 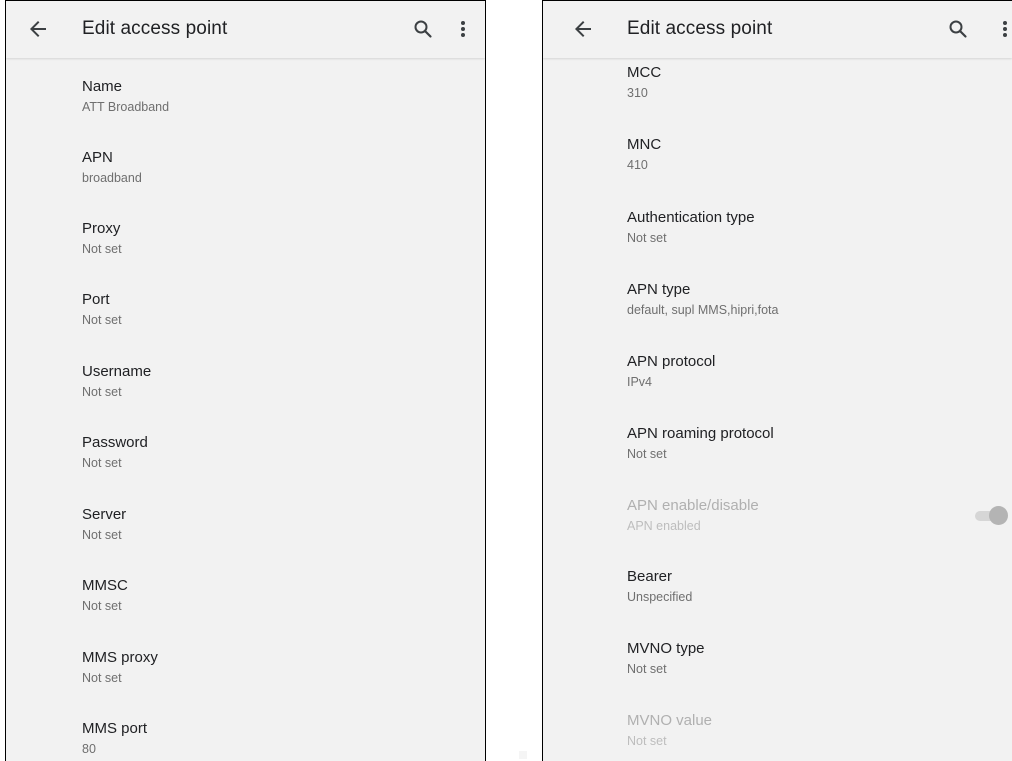 What do you see at coordinates (115, 728) in the screenshot?
I see `item-title: MMS port` at bounding box center [115, 728].